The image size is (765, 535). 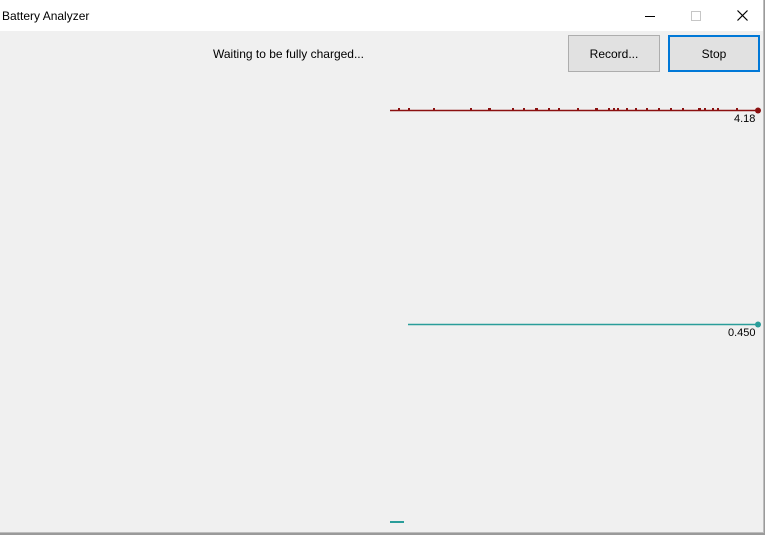 I want to click on voltage-noise-spikes, so click(x=568, y=109).